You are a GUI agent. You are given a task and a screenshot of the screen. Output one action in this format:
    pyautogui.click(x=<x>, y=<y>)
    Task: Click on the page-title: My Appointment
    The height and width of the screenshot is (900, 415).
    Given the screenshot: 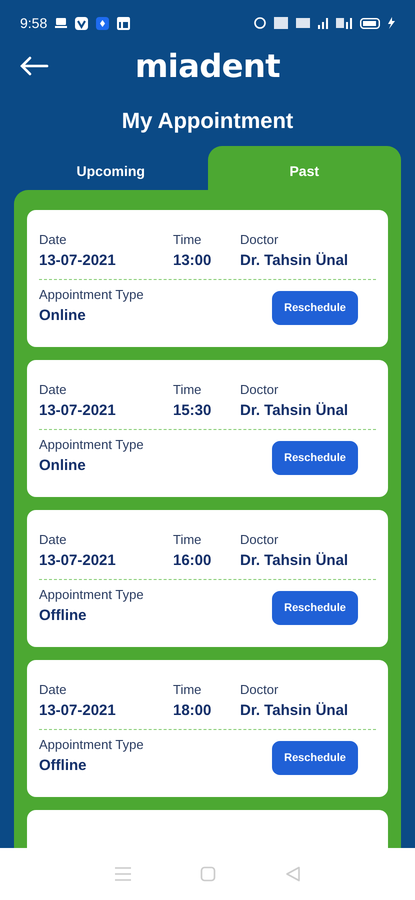 What is the action you would take?
    pyautogui.click(x=207, y=121)
    